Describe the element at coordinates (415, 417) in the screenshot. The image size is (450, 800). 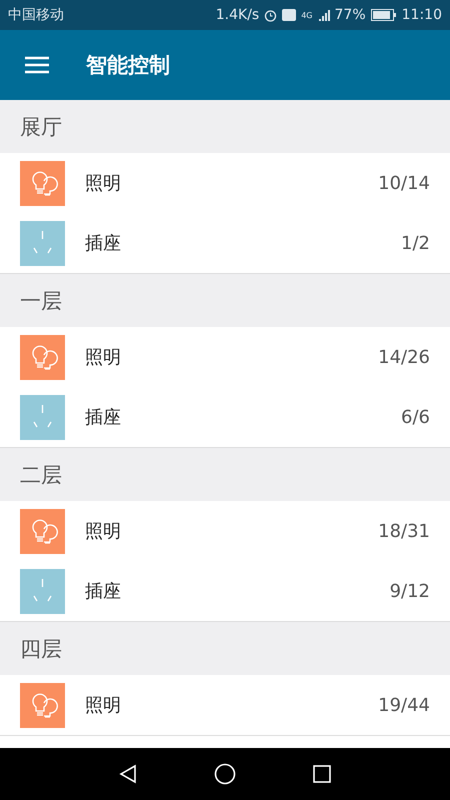
I see `device-count: 6/6` at that location.